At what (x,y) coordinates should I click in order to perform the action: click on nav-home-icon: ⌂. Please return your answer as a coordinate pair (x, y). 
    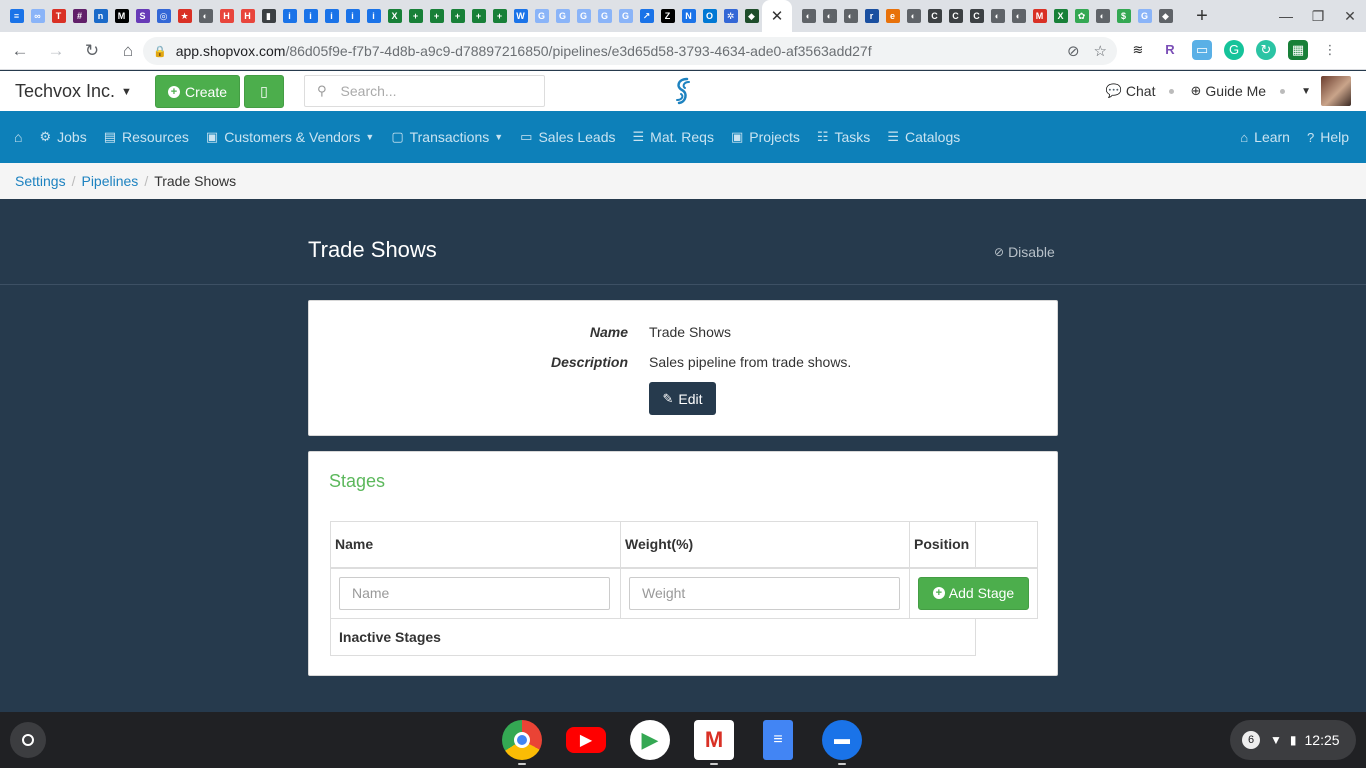
    Looking at the image, I should click on (18, 137).